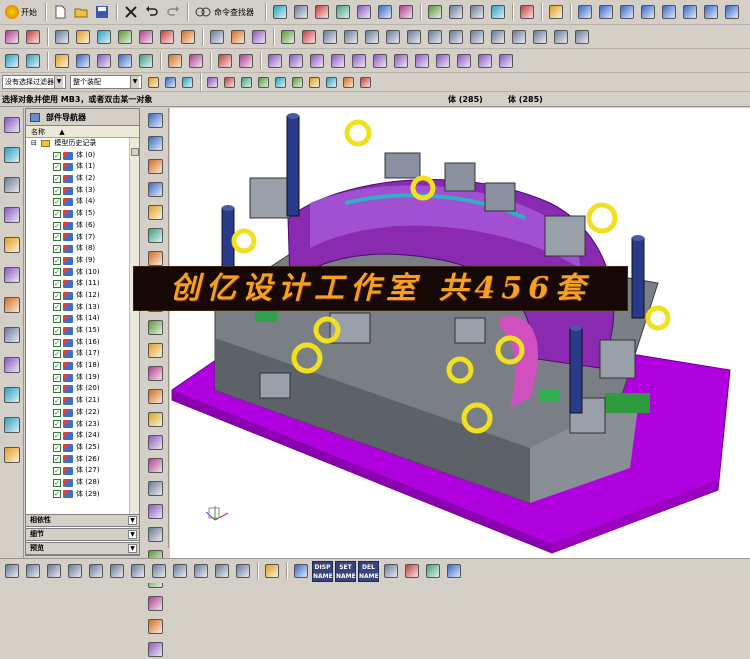  What do you see at coordinates (263, 82) in the screenshot?
I see `snap-end-button` at bounding box center [263, 82].